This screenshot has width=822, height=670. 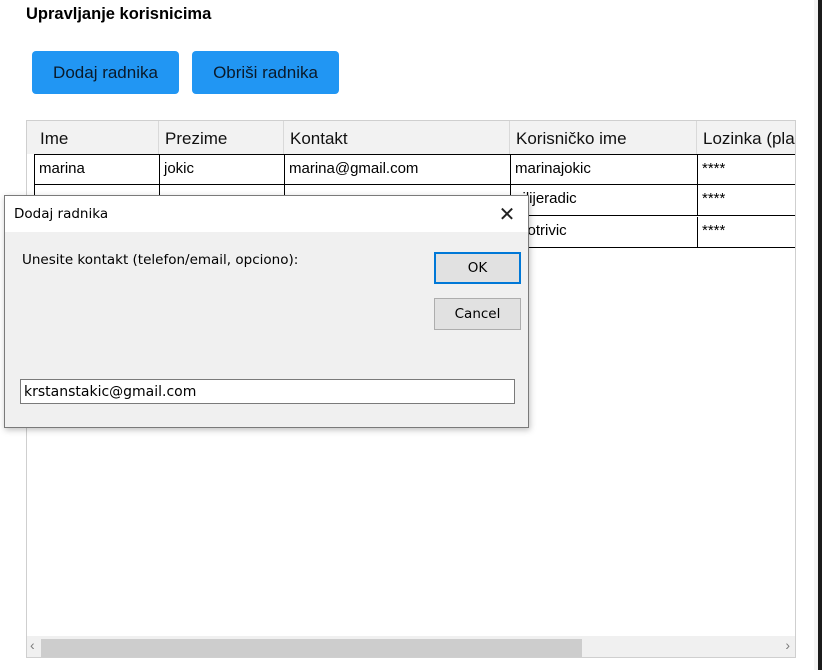 What do you see at coordinates (397, 169) in the screenshot?
I see `cell-kontakt: marina@gmail.com` at bounding box center [397, 169].